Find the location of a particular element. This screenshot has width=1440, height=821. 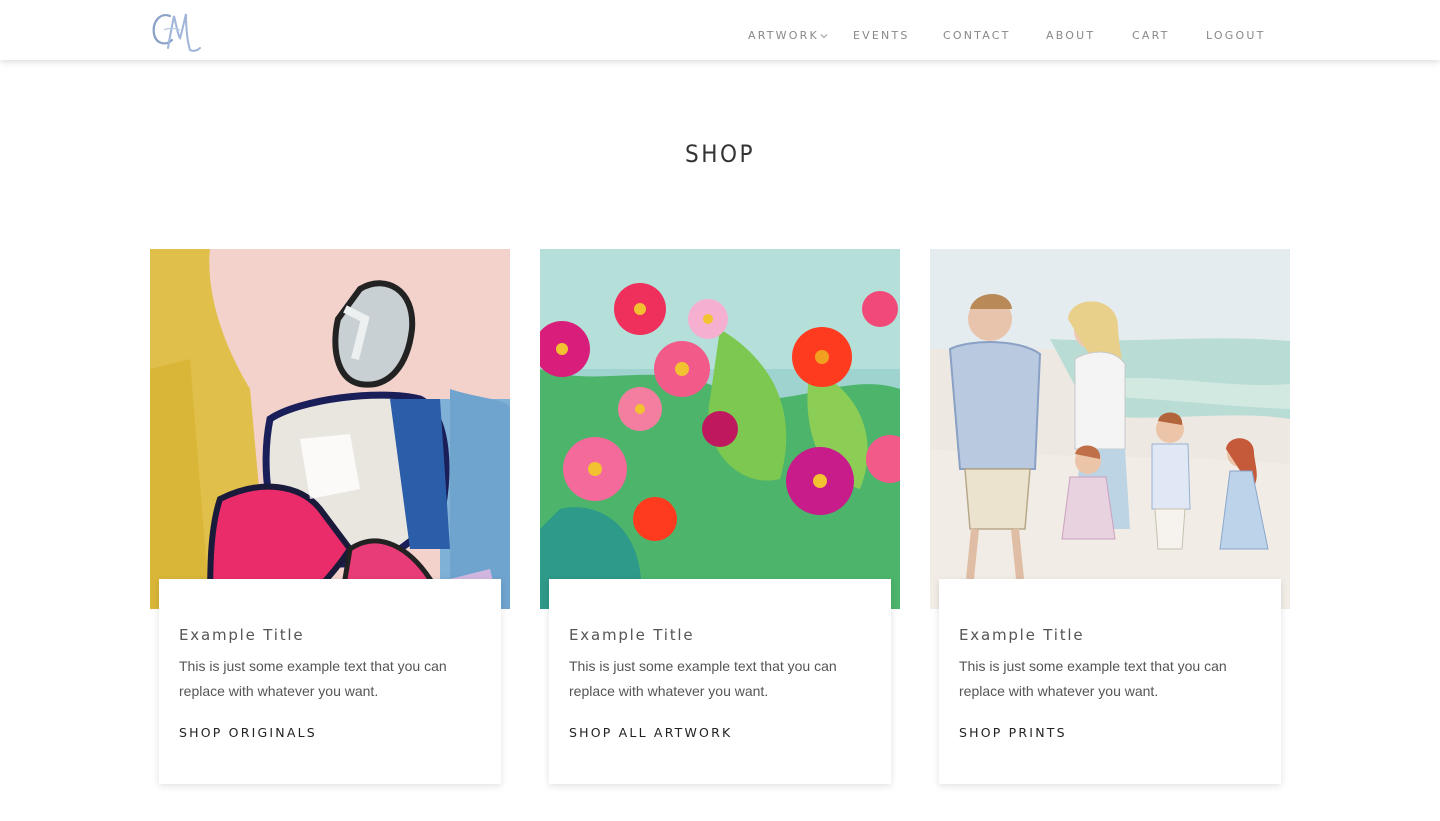

nav-artwork-label: ARTWORK is located at coordinates (783, 35).